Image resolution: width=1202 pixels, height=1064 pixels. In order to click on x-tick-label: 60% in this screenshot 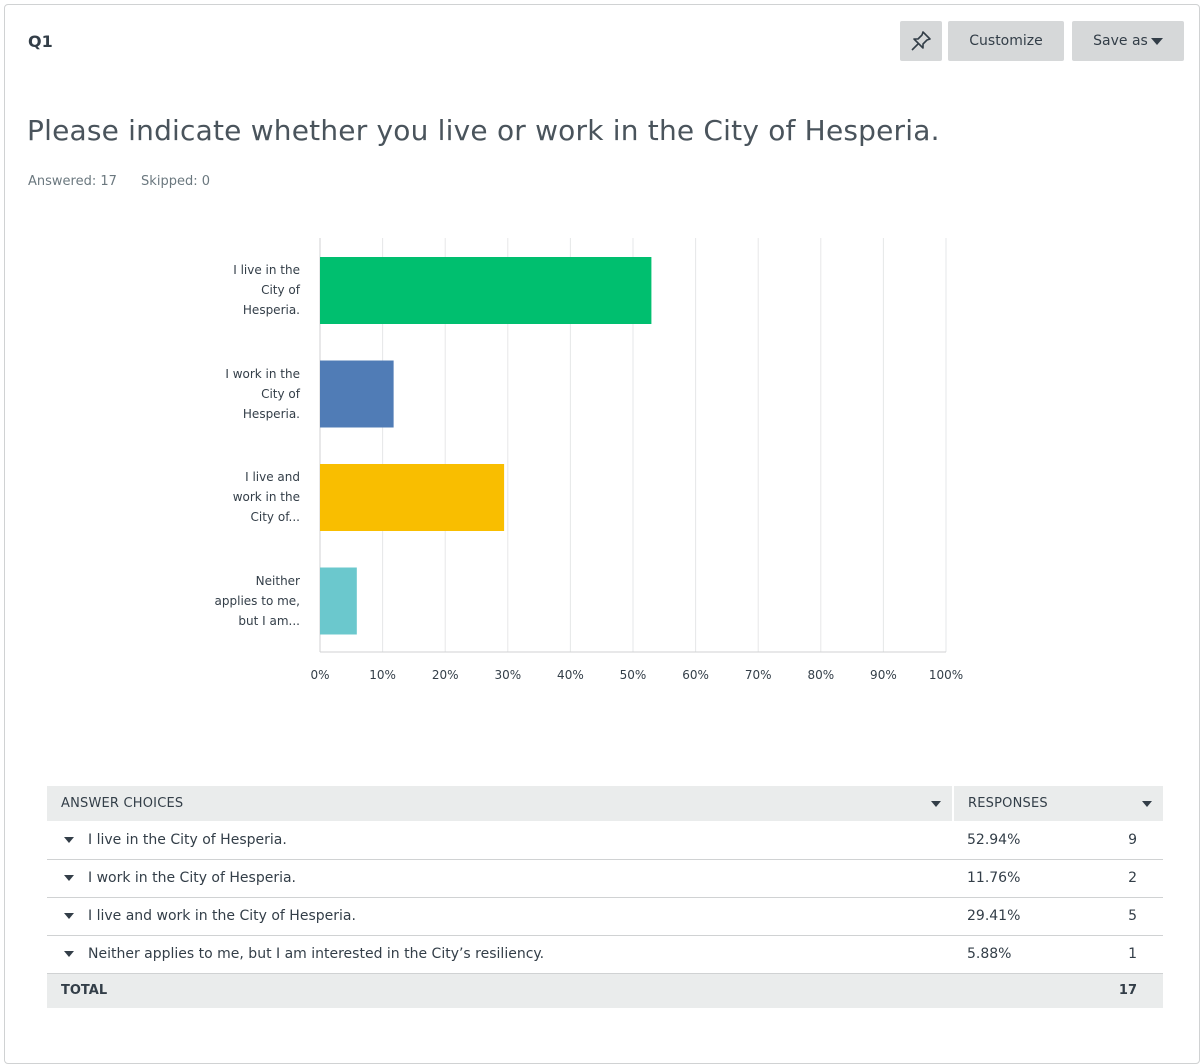, I will do `click(695, 675)`.